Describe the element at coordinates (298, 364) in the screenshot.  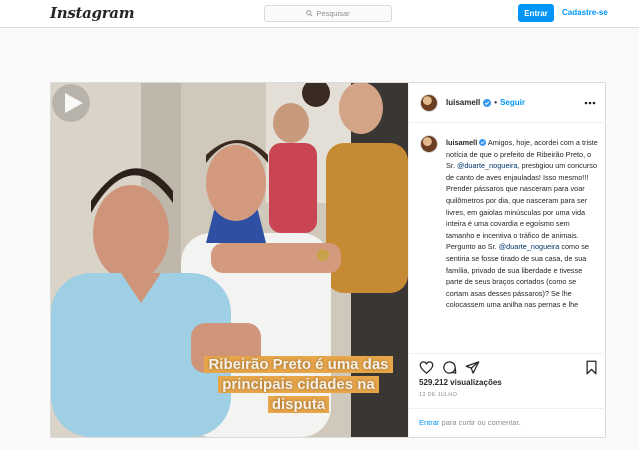
I see `video-caption-line: Ribeirão Preto é uma das` at that location.